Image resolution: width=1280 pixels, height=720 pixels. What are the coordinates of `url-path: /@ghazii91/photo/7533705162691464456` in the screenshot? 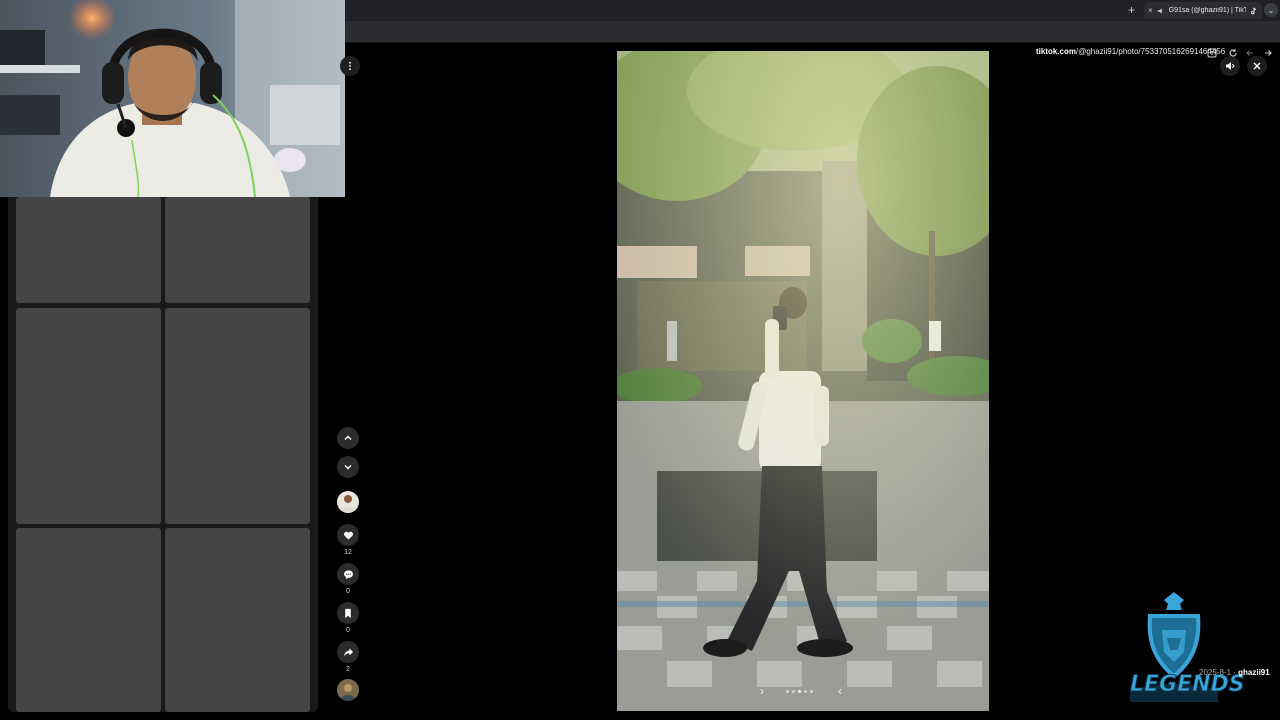 It's located at (1151, 51).